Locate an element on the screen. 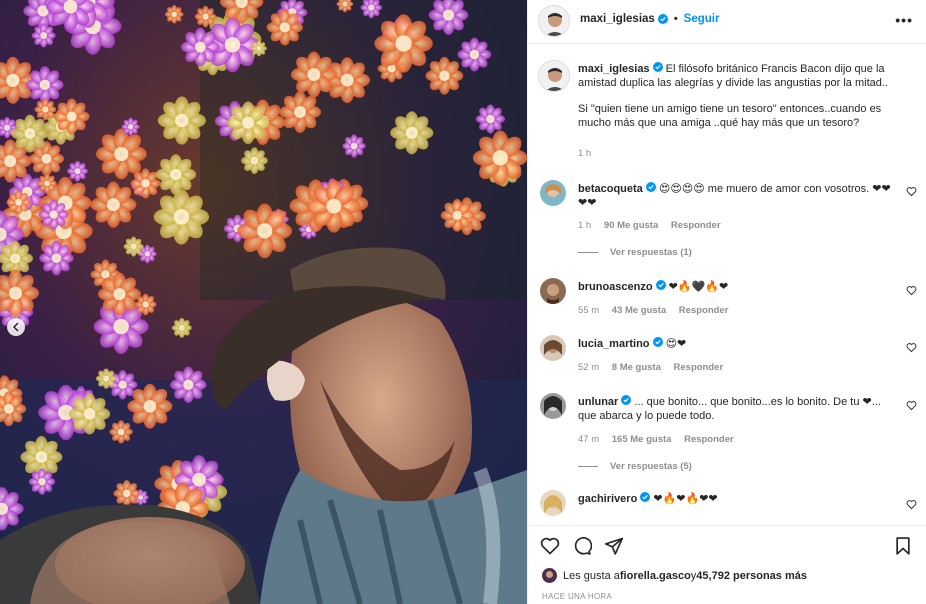 The image size is (926, 604). comment-username: brunoascenzo is located at coordinates (615, 287).